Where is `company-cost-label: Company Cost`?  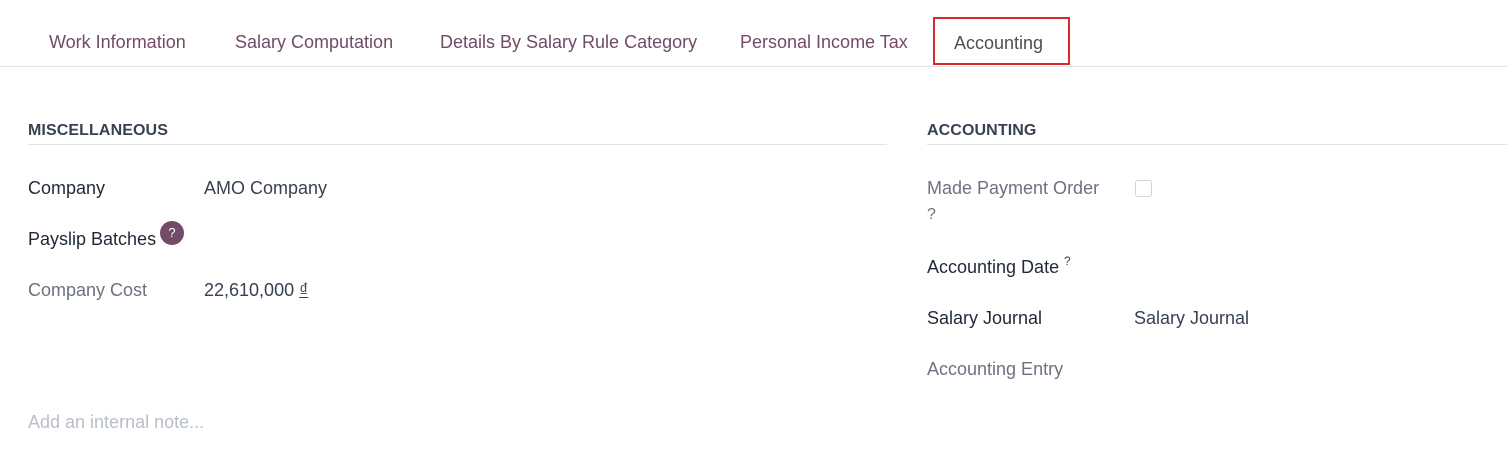 company-cost-label: Company Cost is located at coordinates (88, 290).